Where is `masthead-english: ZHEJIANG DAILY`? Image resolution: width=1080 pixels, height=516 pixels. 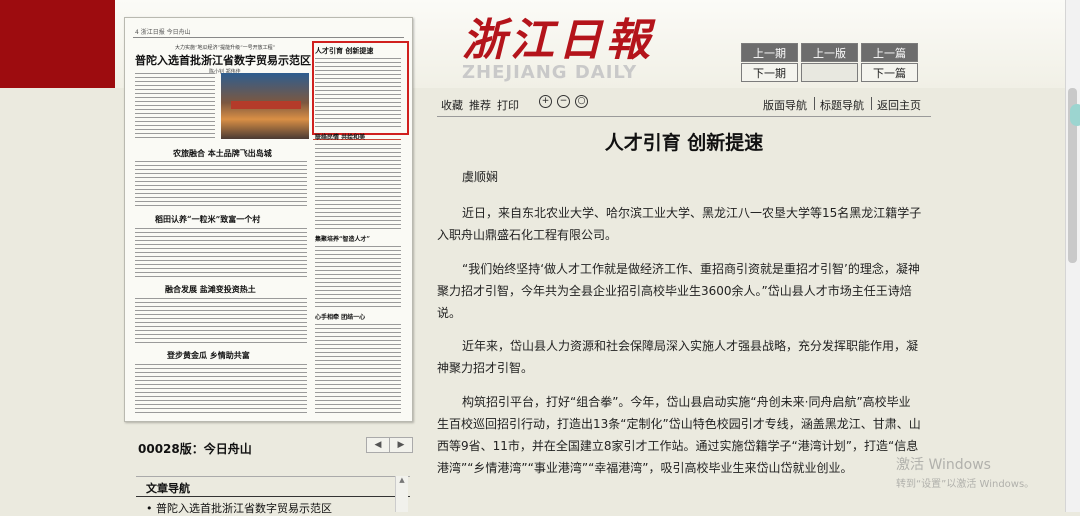 masthead-english: ZHEJIANG DAILY is located at coordinates (550, 72).